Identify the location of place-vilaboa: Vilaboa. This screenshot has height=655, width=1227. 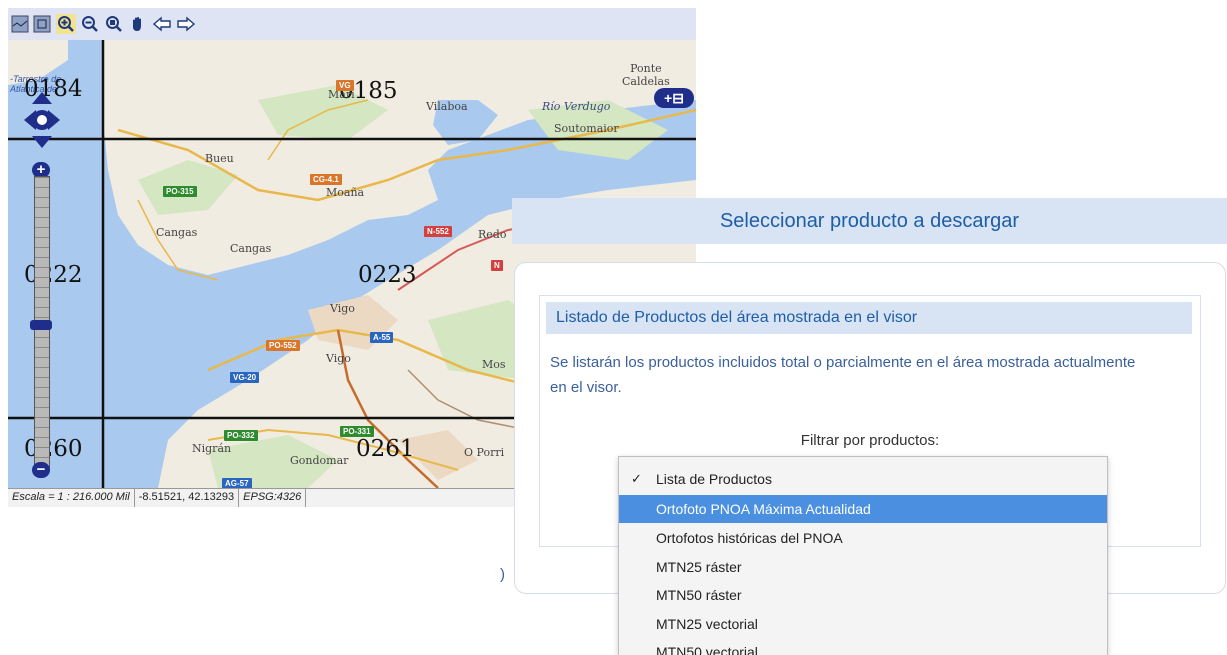
(447, 106).